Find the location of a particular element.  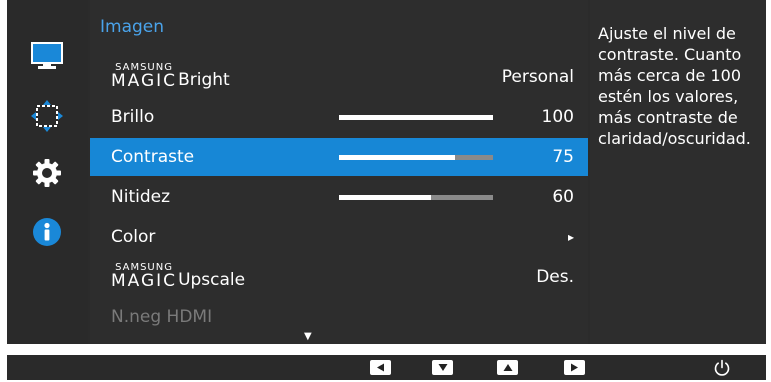

up-arrow-icon is located at coordinates (507, 367).